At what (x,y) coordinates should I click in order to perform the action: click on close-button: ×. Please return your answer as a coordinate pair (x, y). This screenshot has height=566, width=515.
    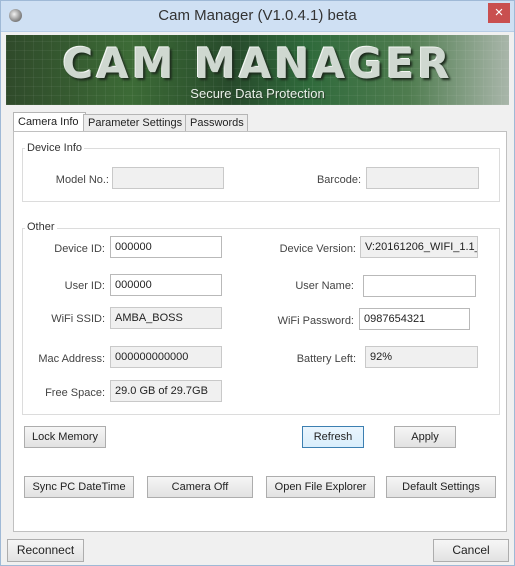
    Looking at the image, I should click on (499, 13).